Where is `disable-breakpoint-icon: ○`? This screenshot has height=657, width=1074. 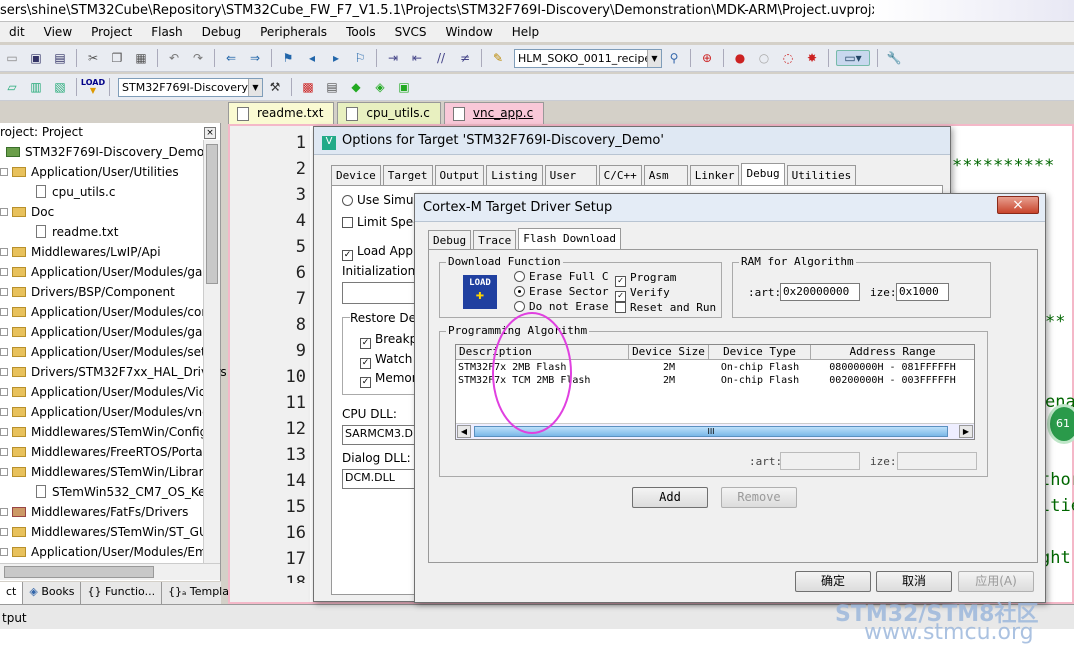
disable-breakpoint-icon: ○ is located at coordinates (764, 58).